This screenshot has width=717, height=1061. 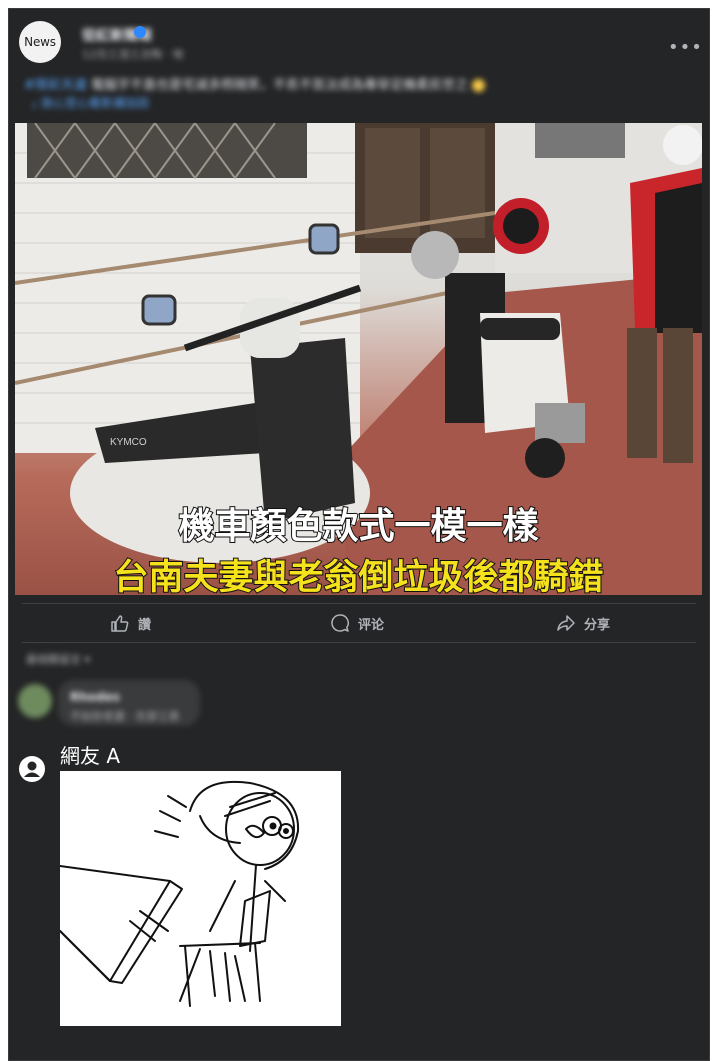 What do you see at coordinates (597, 625) in the screenshot?
I see `share-label: 分享` at bounding box center [597, 625].